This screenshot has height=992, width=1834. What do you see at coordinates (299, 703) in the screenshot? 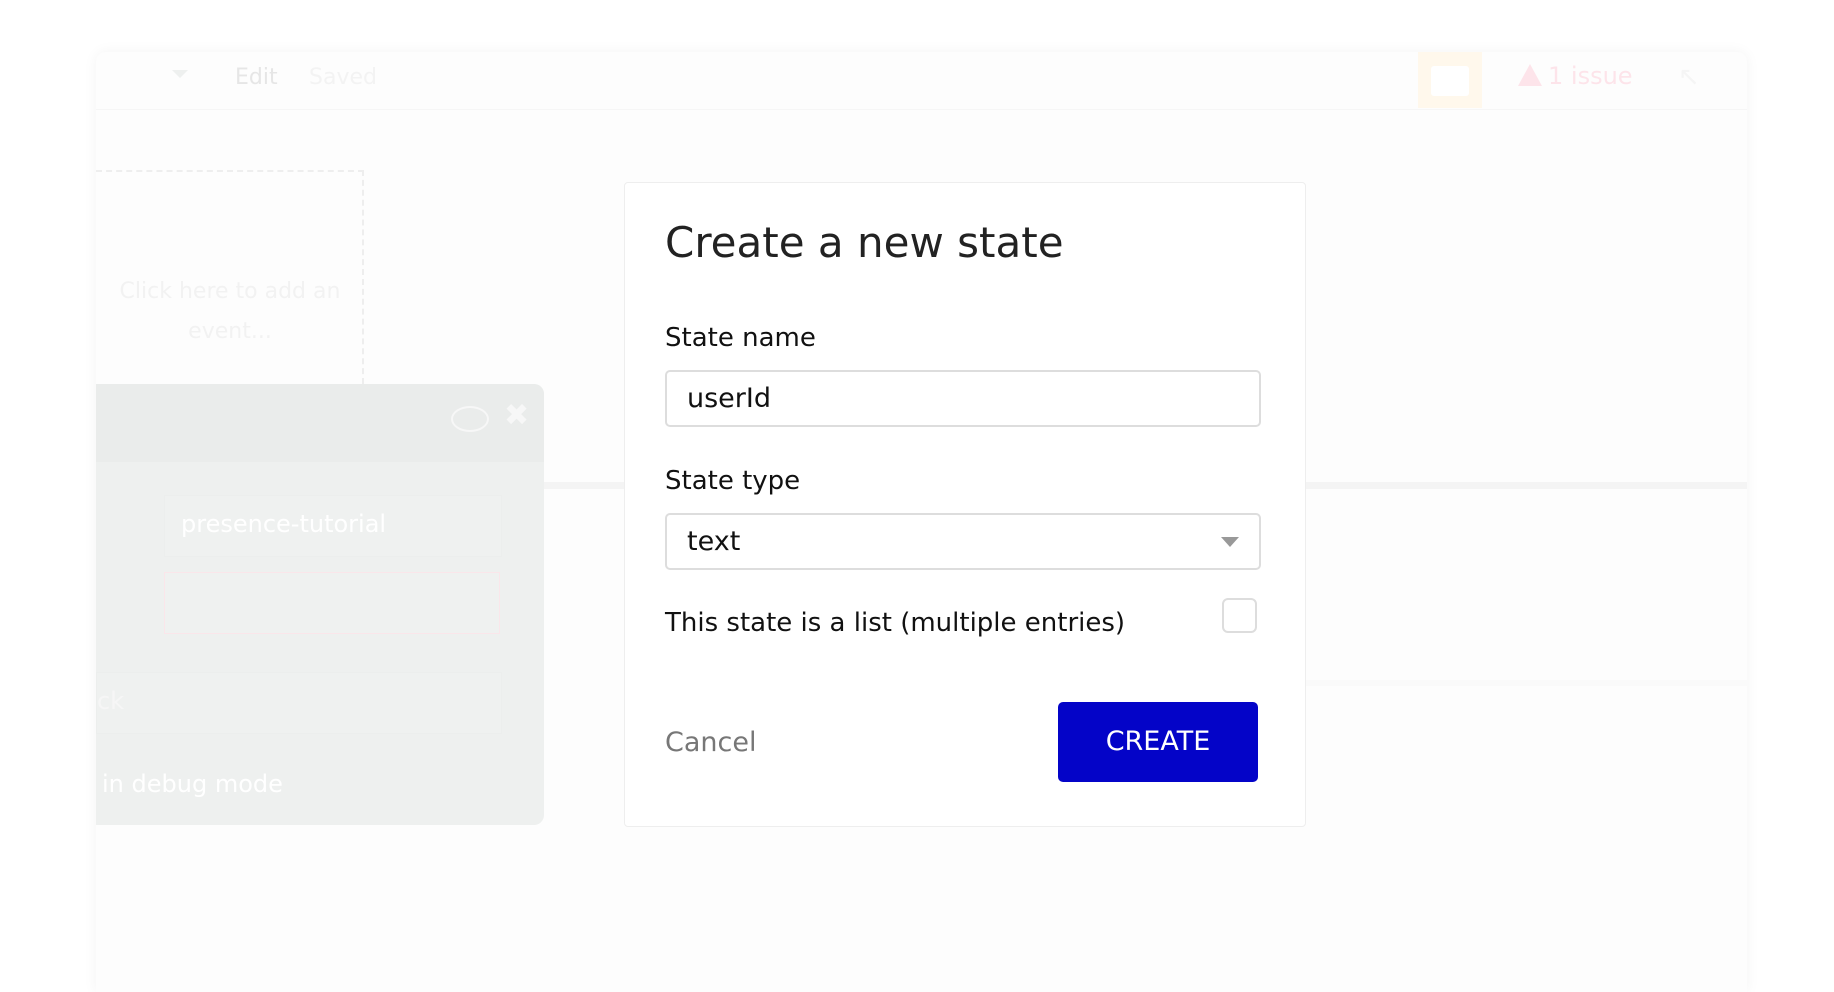
I see `panel-field: ck` at bounding box center [299, 703].